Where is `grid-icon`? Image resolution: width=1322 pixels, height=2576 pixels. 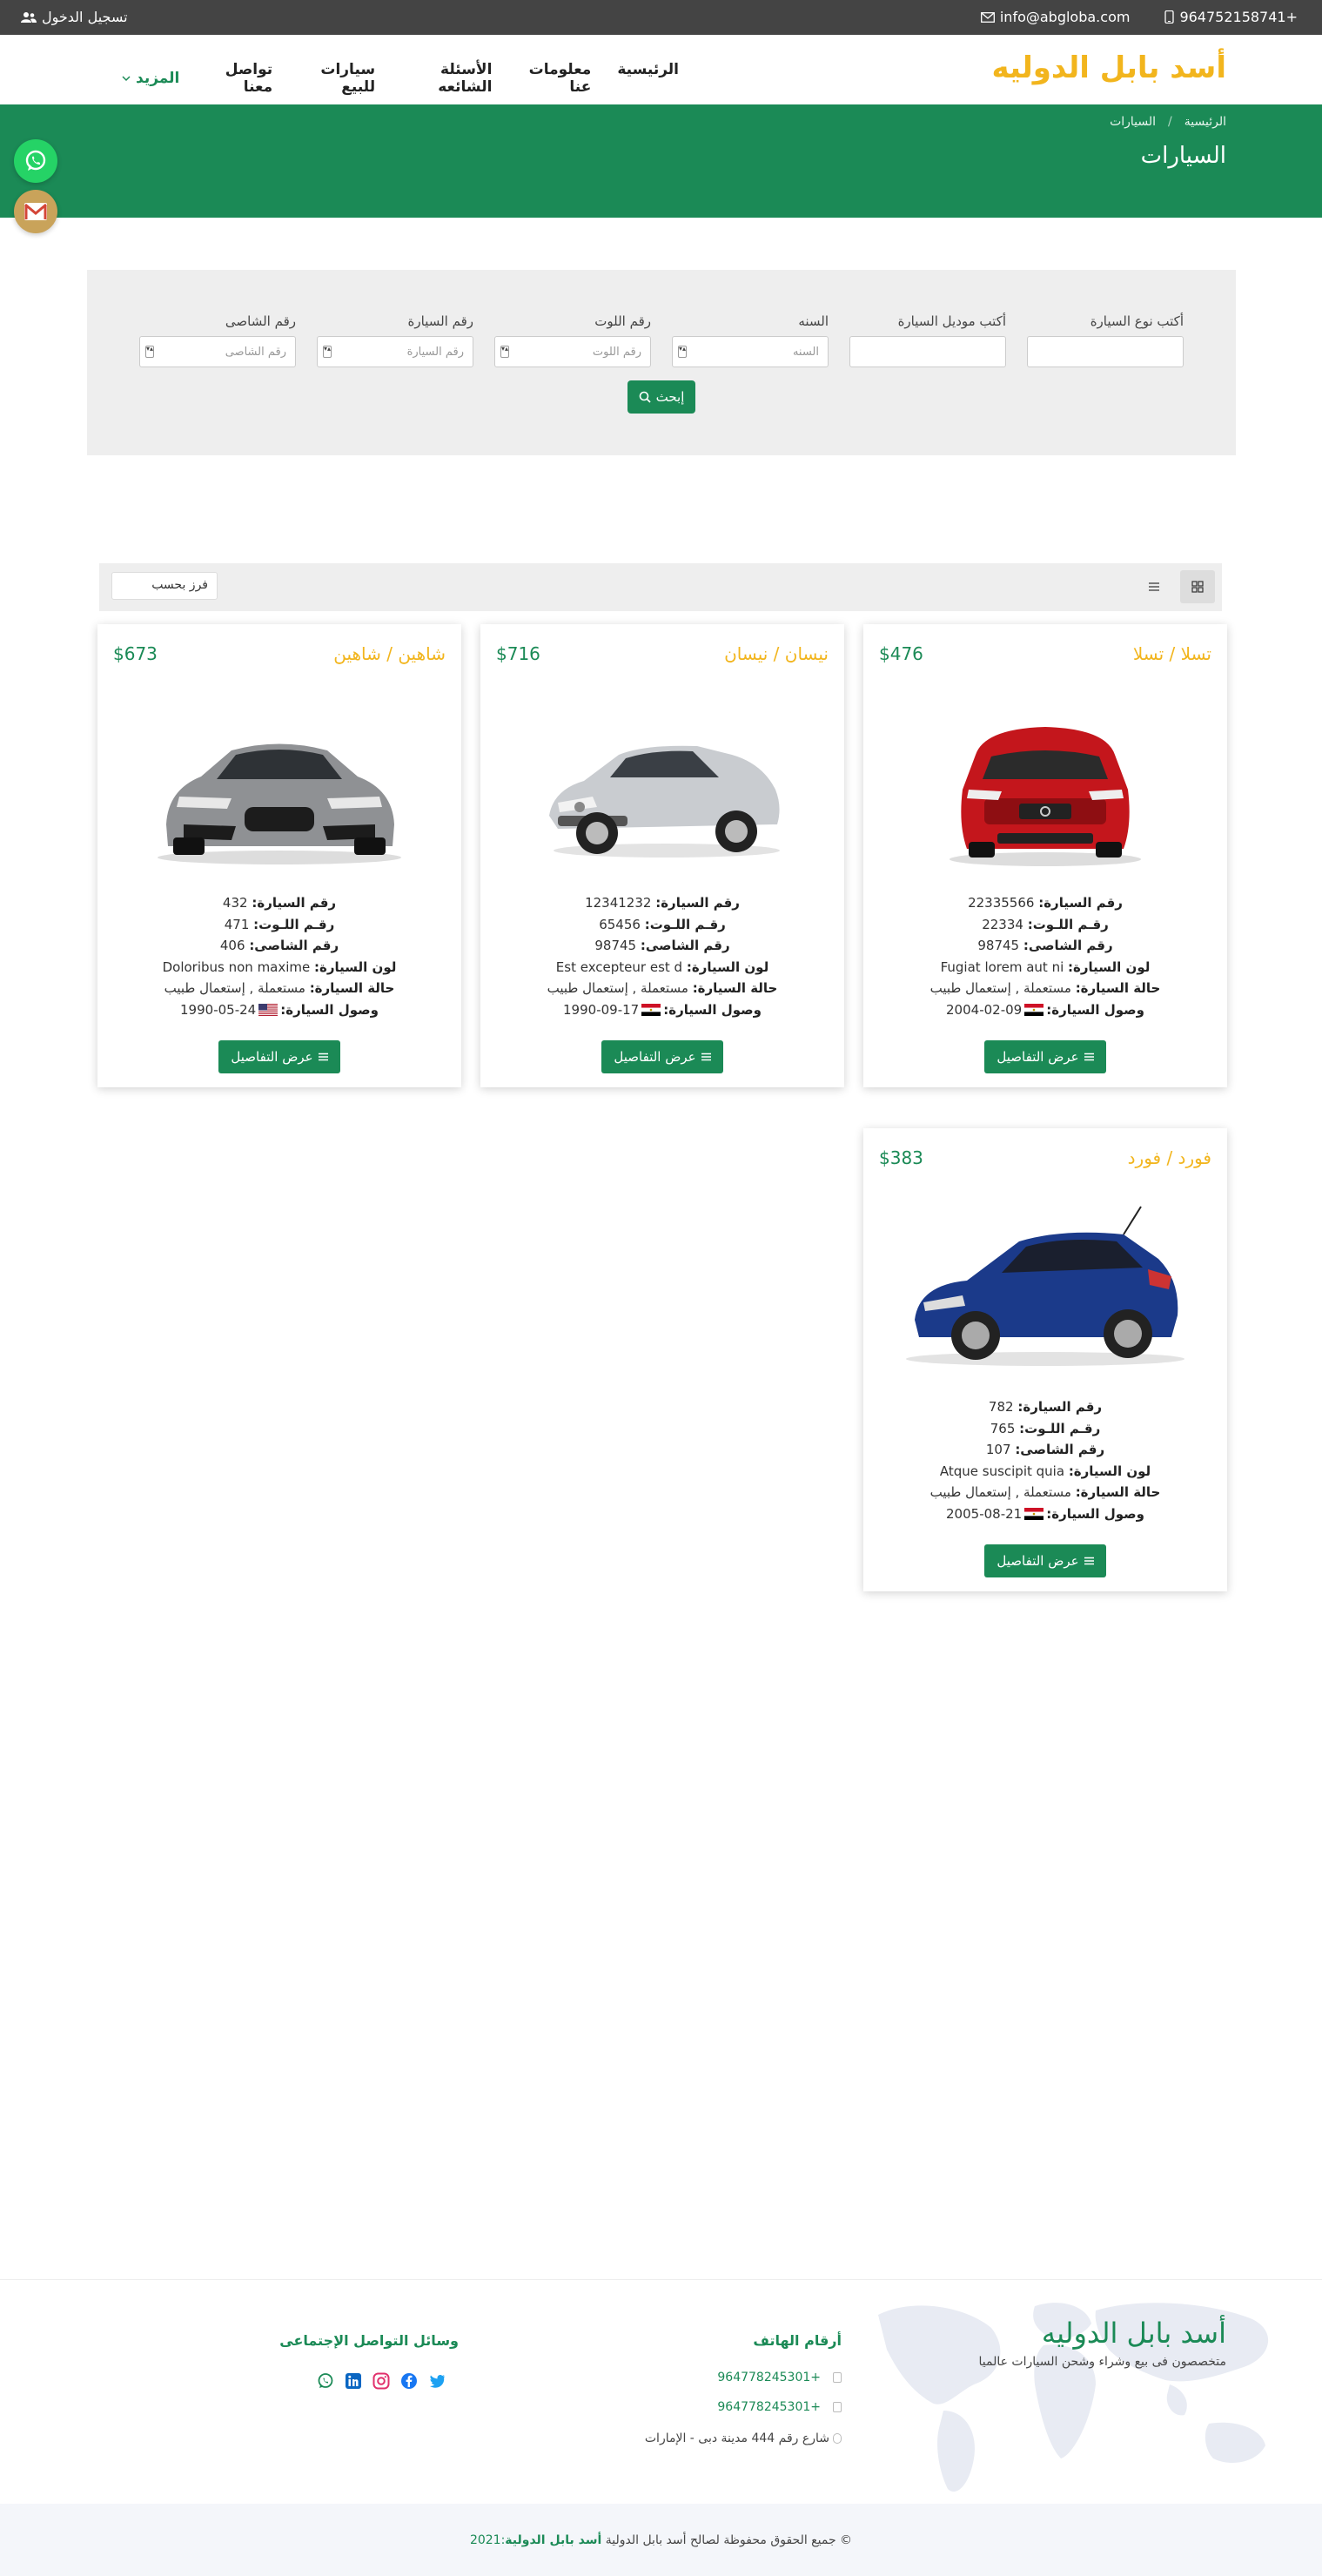
grid-icon is located at coordinates (1197, 587).